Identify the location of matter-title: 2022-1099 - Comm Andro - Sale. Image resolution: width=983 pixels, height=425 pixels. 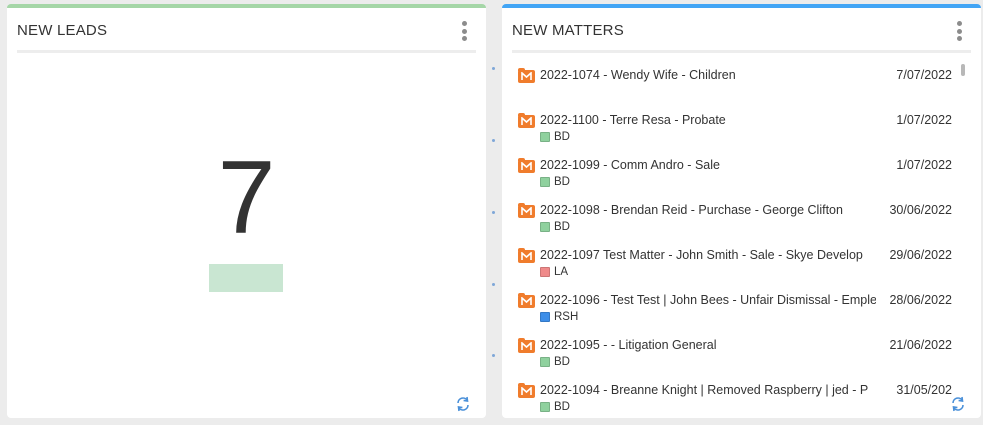
(708, 165).